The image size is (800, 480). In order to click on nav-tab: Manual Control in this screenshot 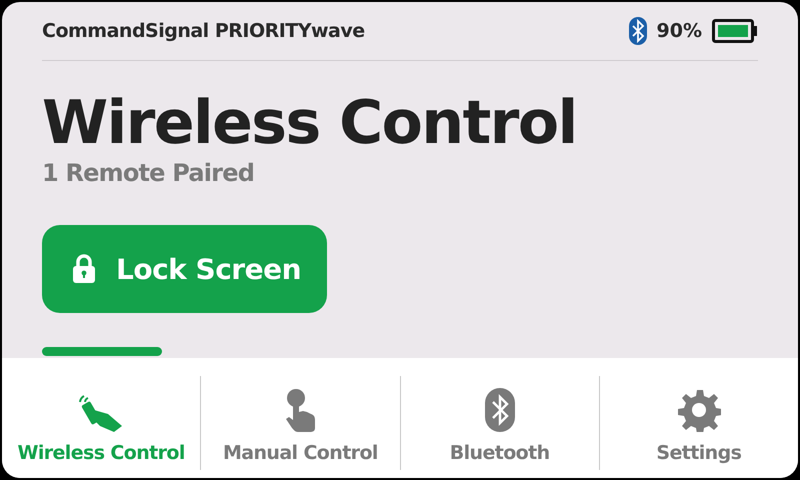, I will do `click(300, 423)`.